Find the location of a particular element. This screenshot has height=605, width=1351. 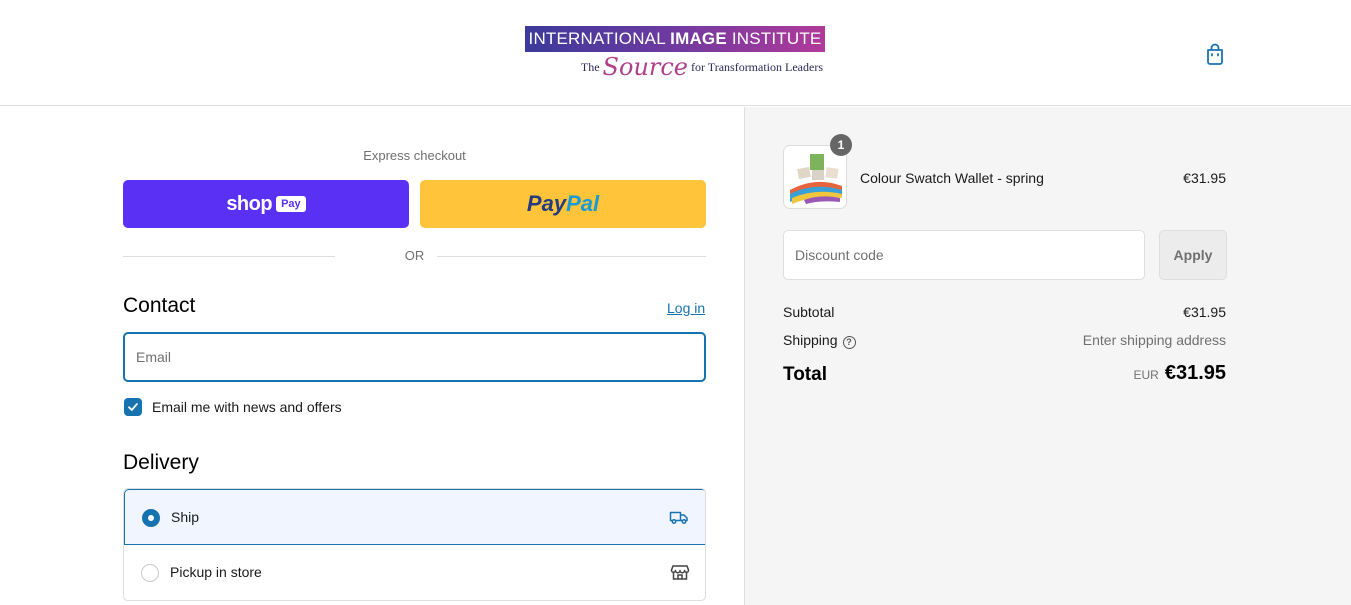

paypal-wordmark-pay: Pay is located at coordinates (546, 203).